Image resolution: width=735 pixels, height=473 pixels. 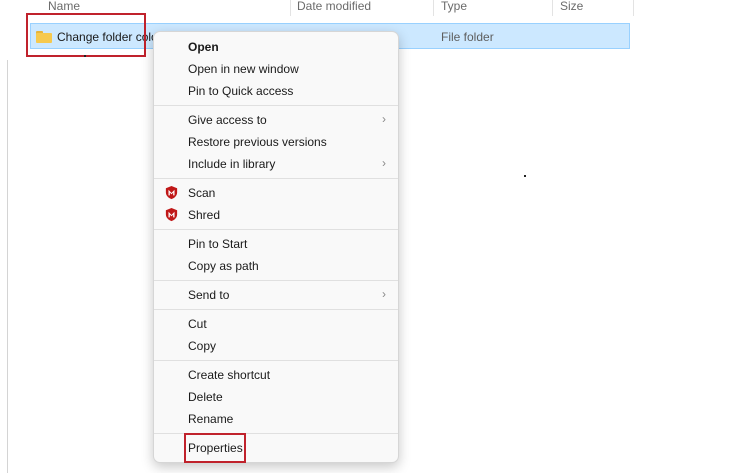 I want to click on menu-item-create-shortcut: Create shortcut, so click(x=276, y=375).